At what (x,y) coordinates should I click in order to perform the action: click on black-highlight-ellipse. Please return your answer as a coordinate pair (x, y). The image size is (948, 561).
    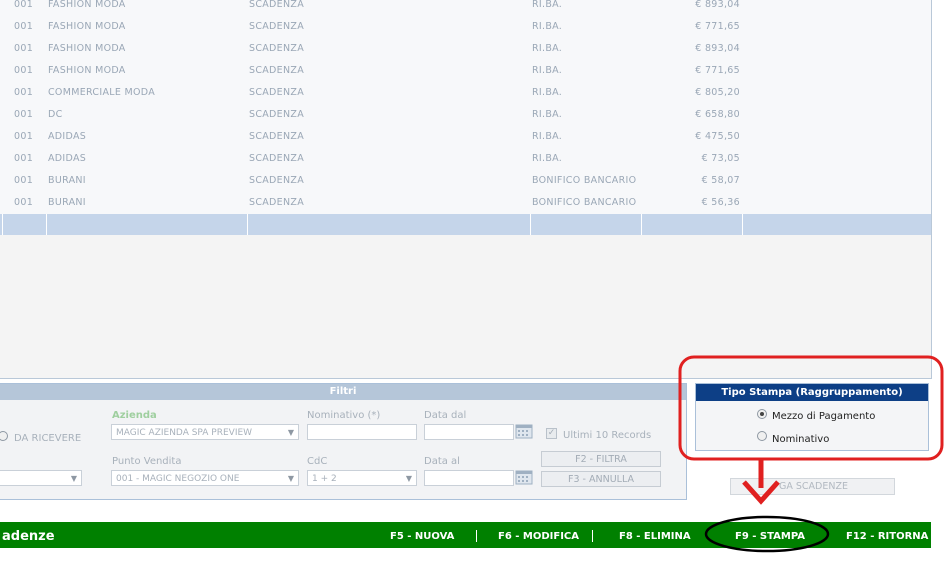
    Looking at the image, I should click on (767, 534).